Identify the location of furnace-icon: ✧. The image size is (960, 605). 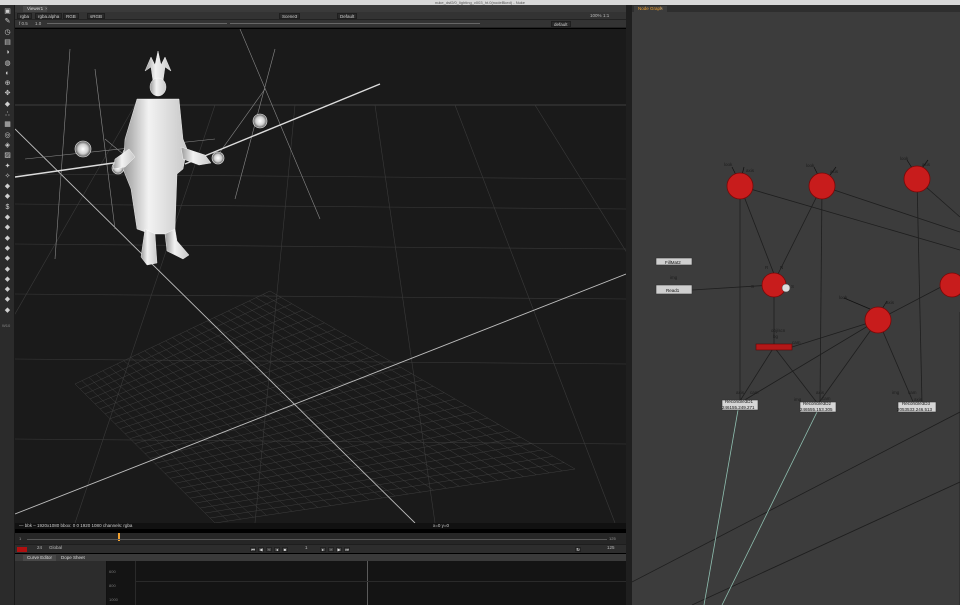
(7, 177).